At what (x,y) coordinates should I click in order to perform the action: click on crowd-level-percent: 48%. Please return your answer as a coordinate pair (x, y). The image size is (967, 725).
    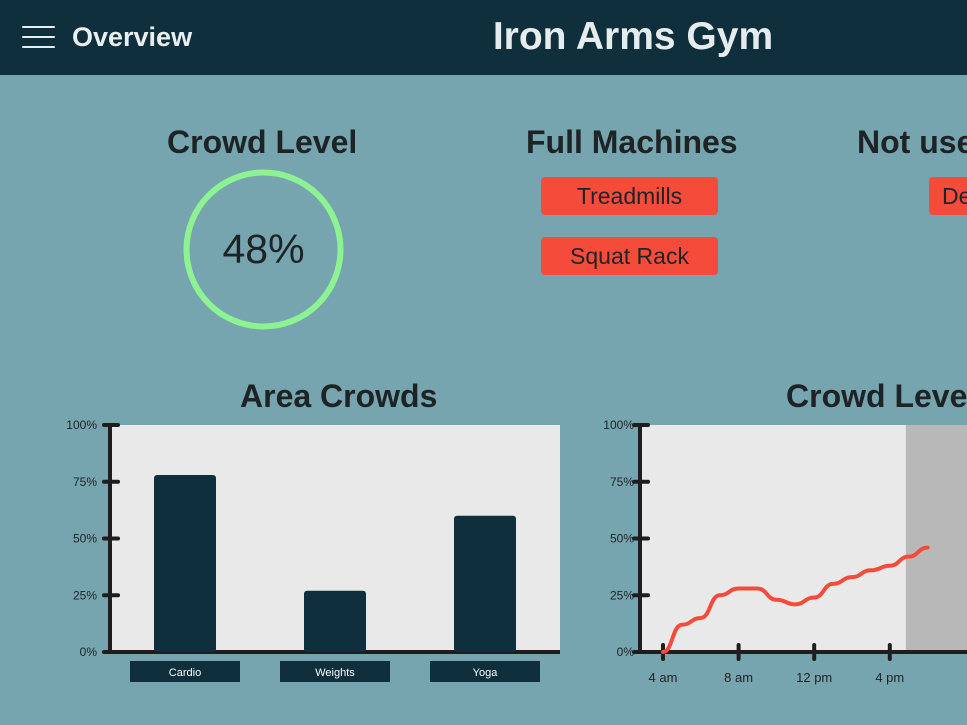
    Looking at the image, I should click on (263, 249).